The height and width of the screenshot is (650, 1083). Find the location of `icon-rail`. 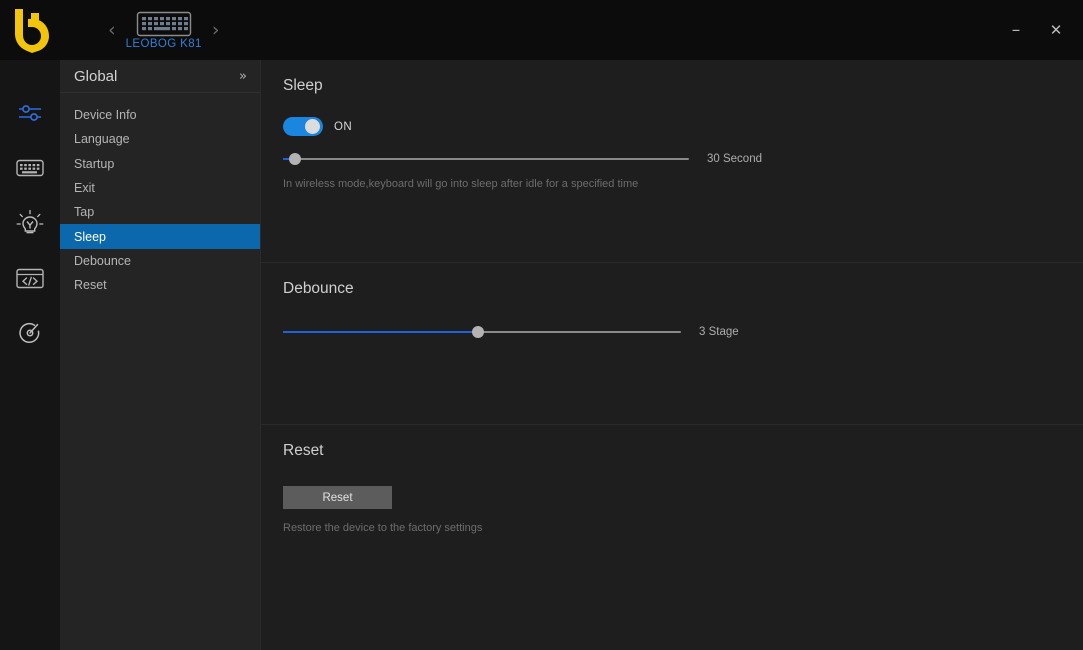

icon-rail is located at coordinates (30, 355).